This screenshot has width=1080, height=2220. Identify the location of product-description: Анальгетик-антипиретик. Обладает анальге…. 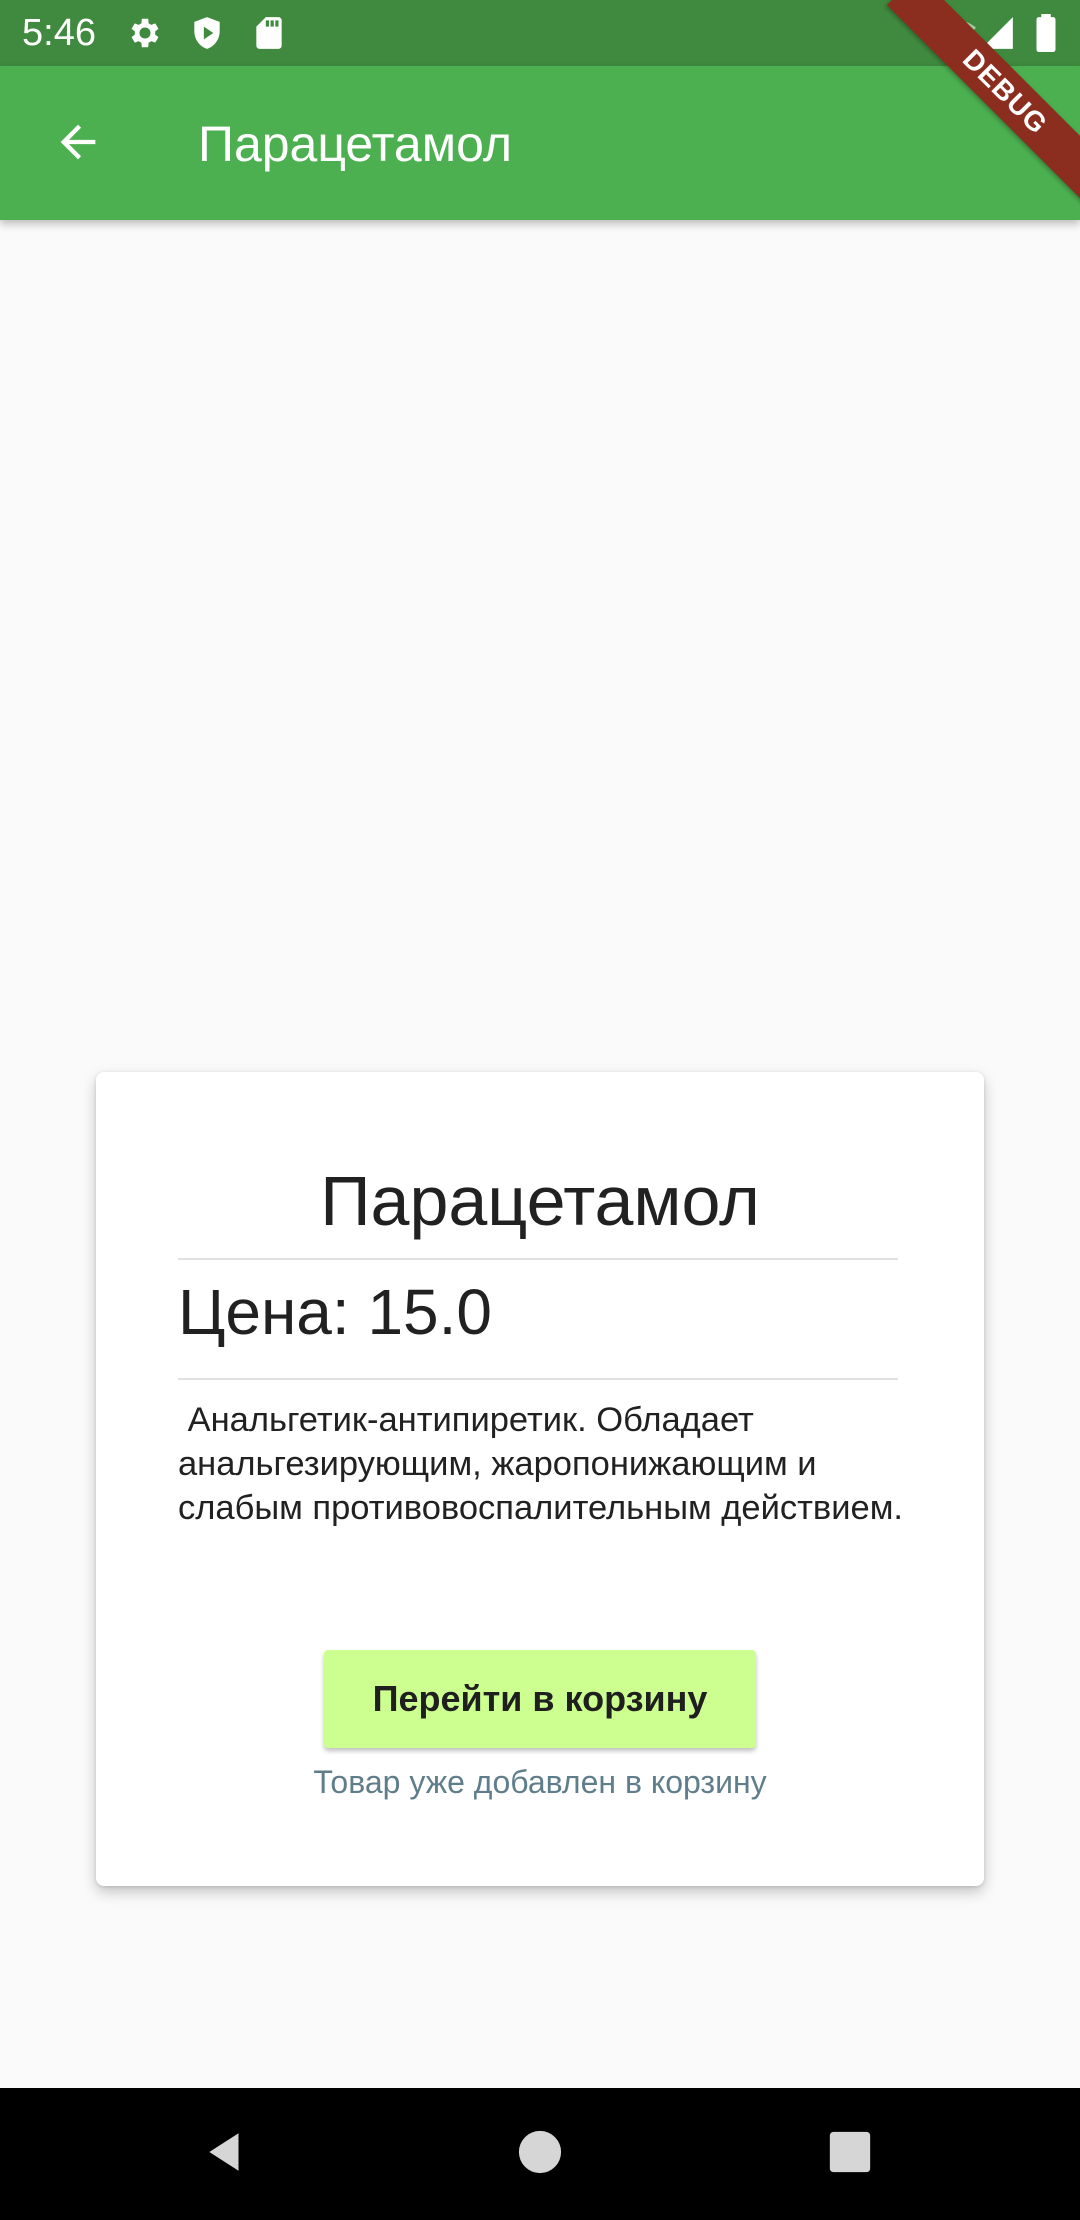
(541, 1464).